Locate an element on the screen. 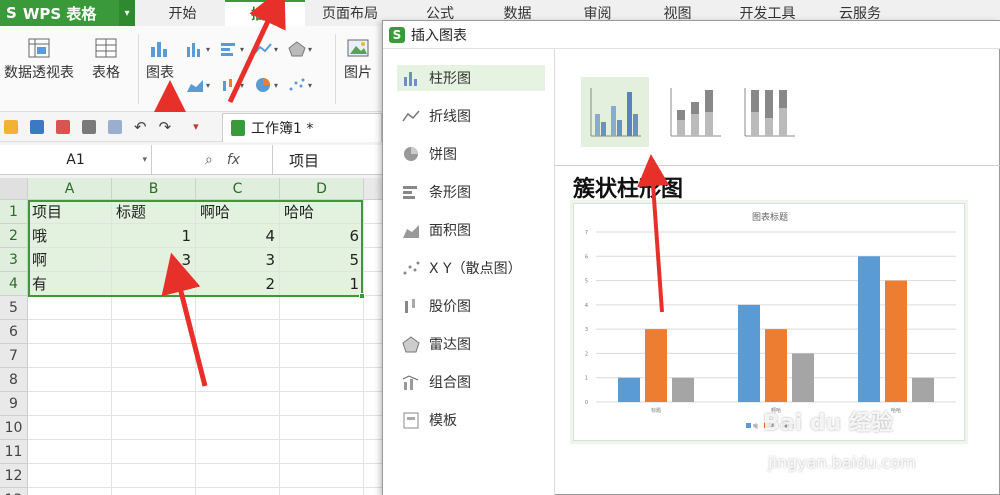  tab-insert: 插入 is located at coordinates (265, 13).